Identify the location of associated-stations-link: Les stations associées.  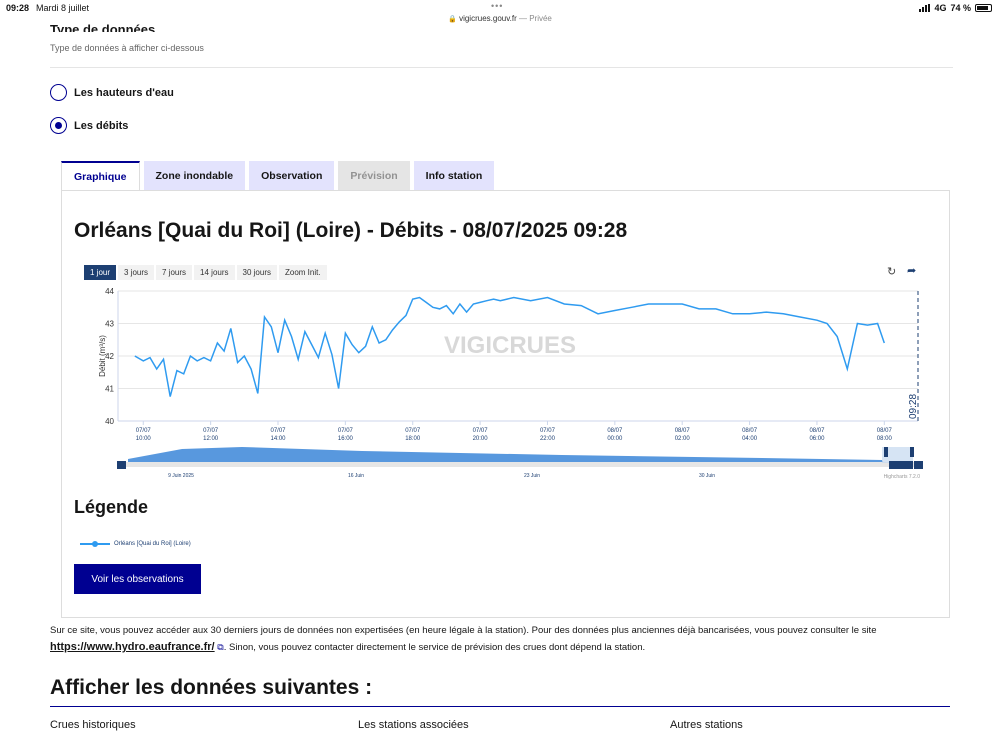
(413, 725).